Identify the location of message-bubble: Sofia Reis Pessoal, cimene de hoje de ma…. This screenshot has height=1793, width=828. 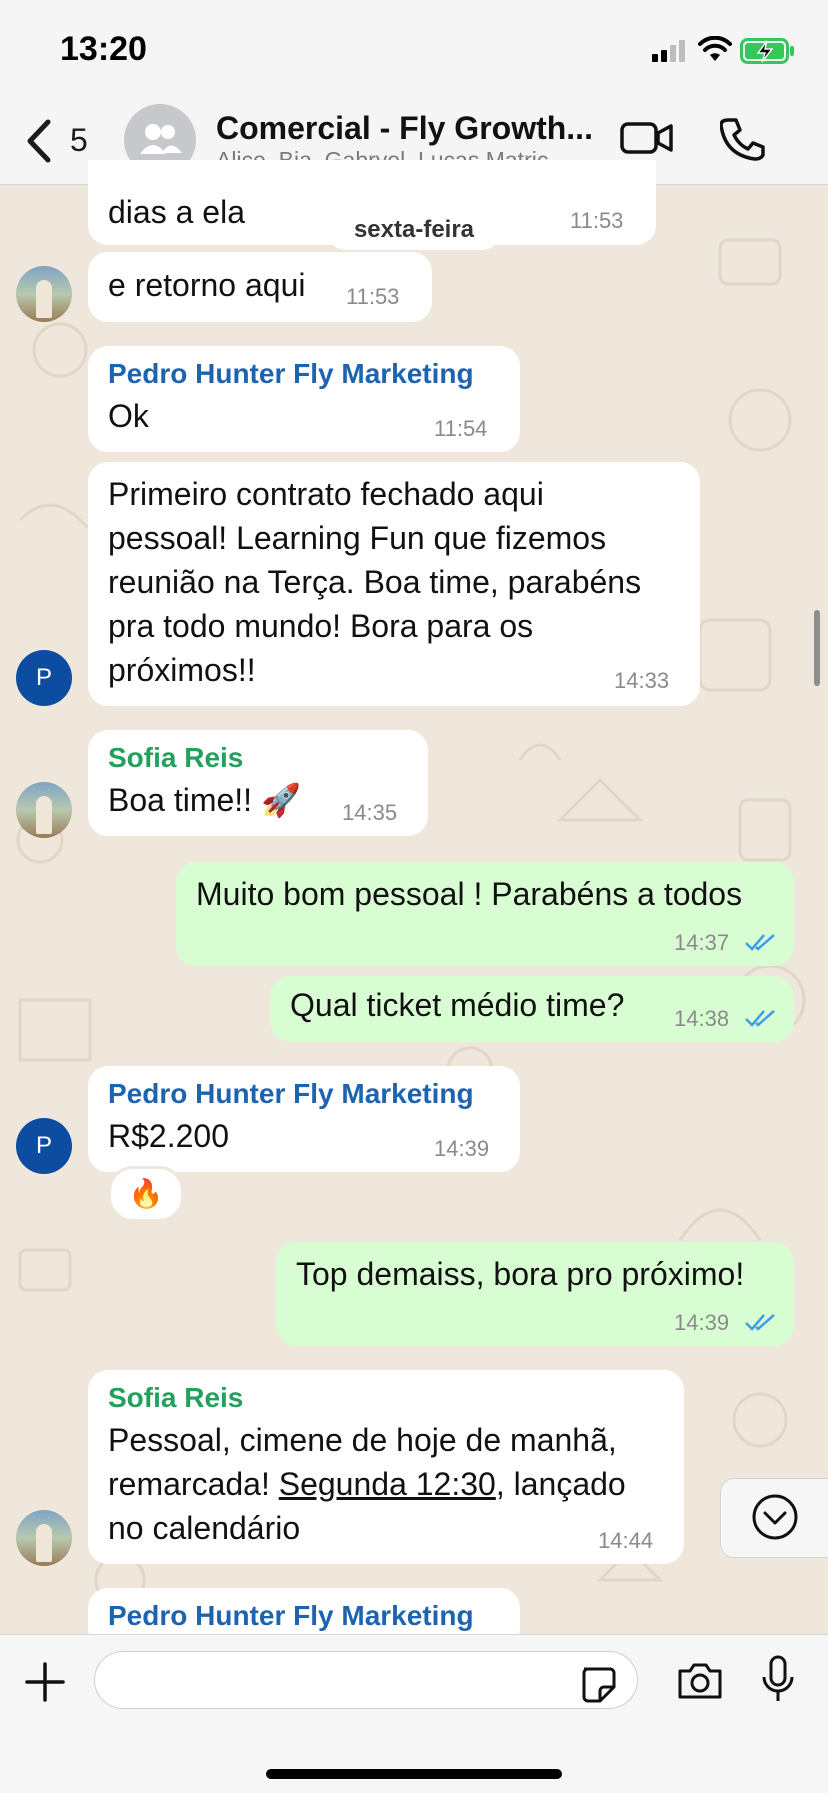
(386, 1467).